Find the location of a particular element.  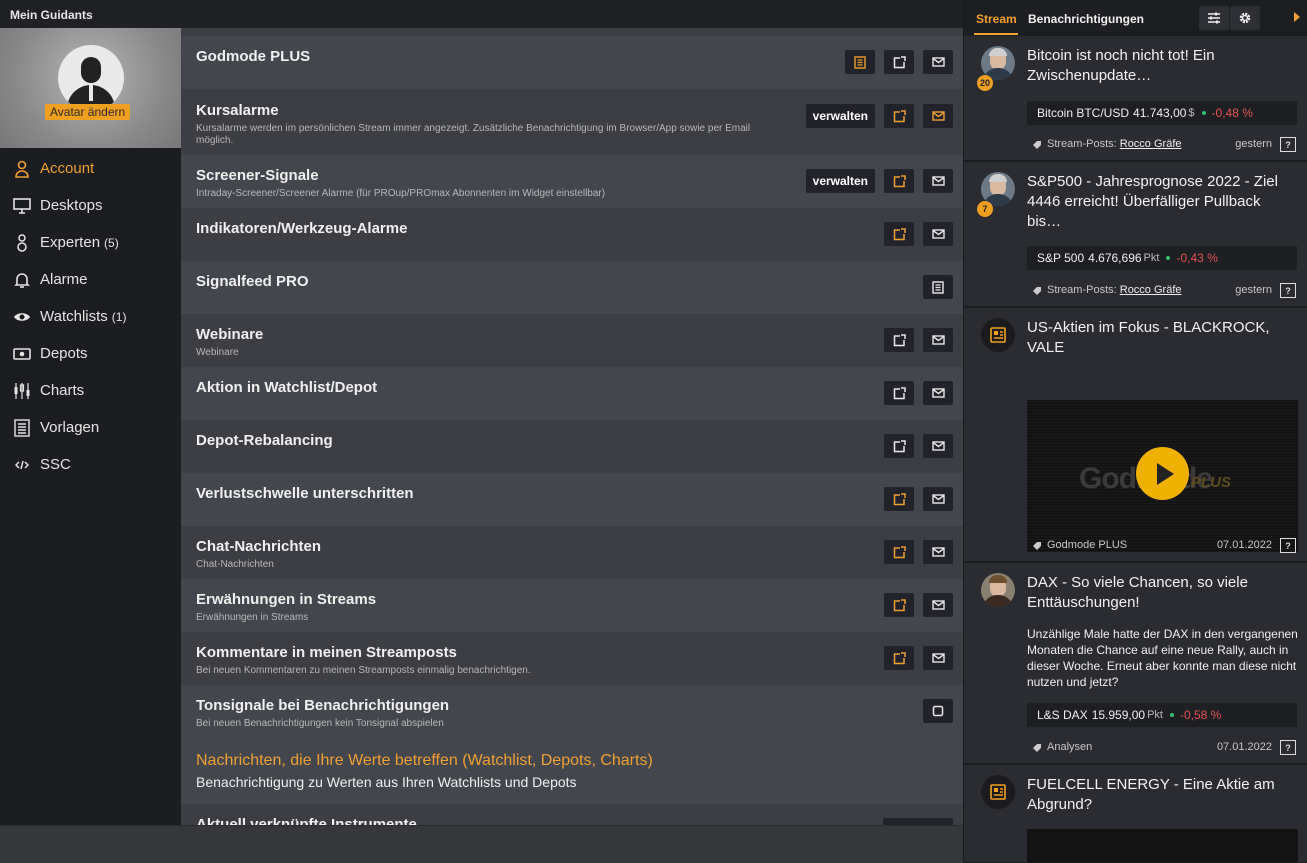

document-avatar is located at coordinates (998, 335).